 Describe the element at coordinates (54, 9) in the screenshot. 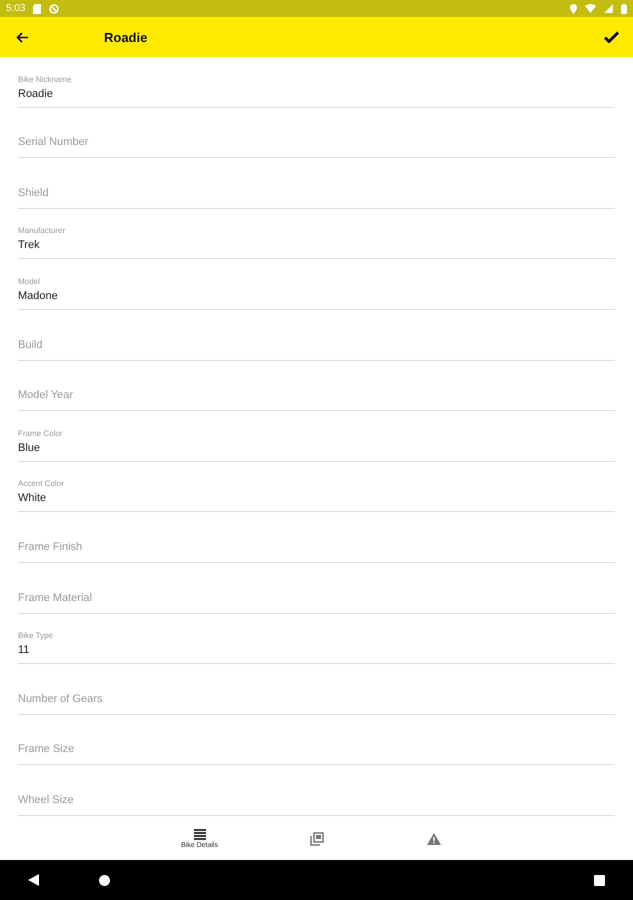

I see `blocked-icon` at that location.